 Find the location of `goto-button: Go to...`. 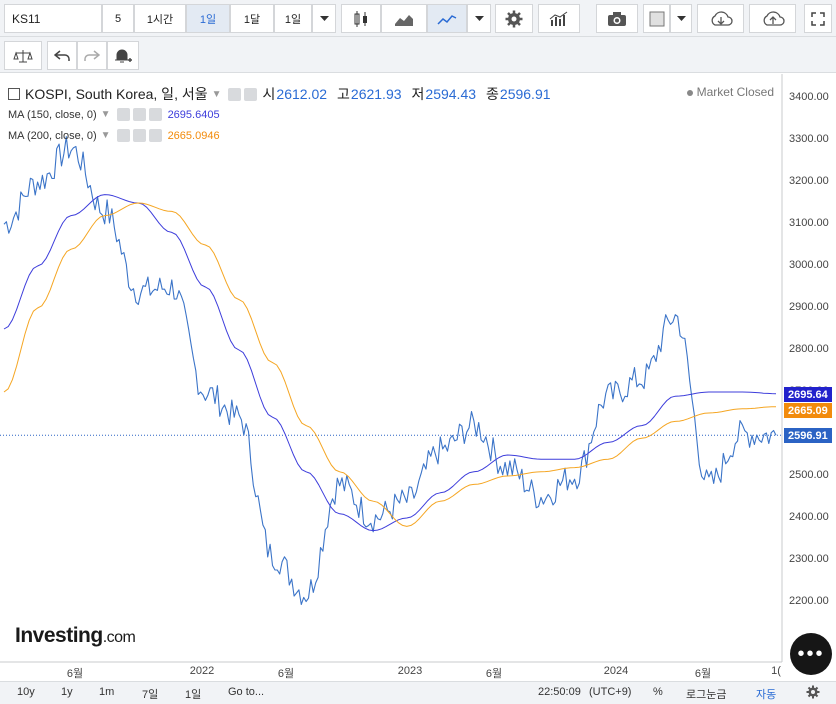

goto-button: Go to... is located at coordinates (246, 692).